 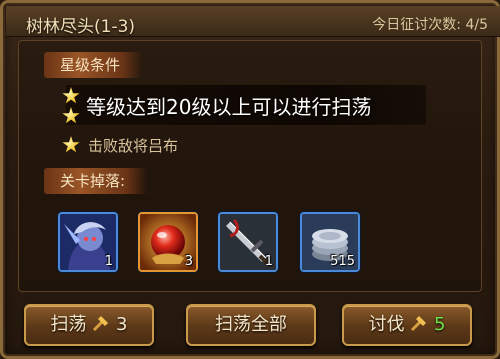 What do you see at coordinates (407, 325) in the screenshot?
I see `attack-button: 讨伐 5` at bounding box center [407, 325].